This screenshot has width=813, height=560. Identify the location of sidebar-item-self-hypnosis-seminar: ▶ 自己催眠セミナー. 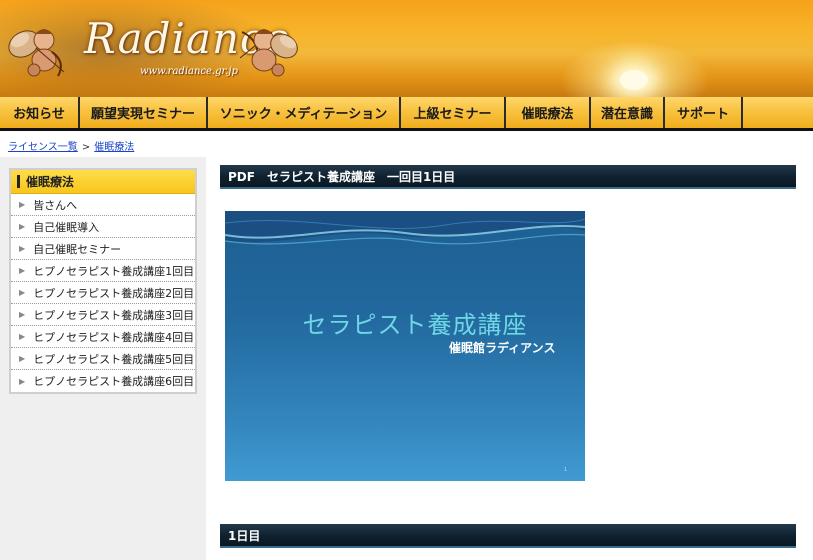
(103, 249).